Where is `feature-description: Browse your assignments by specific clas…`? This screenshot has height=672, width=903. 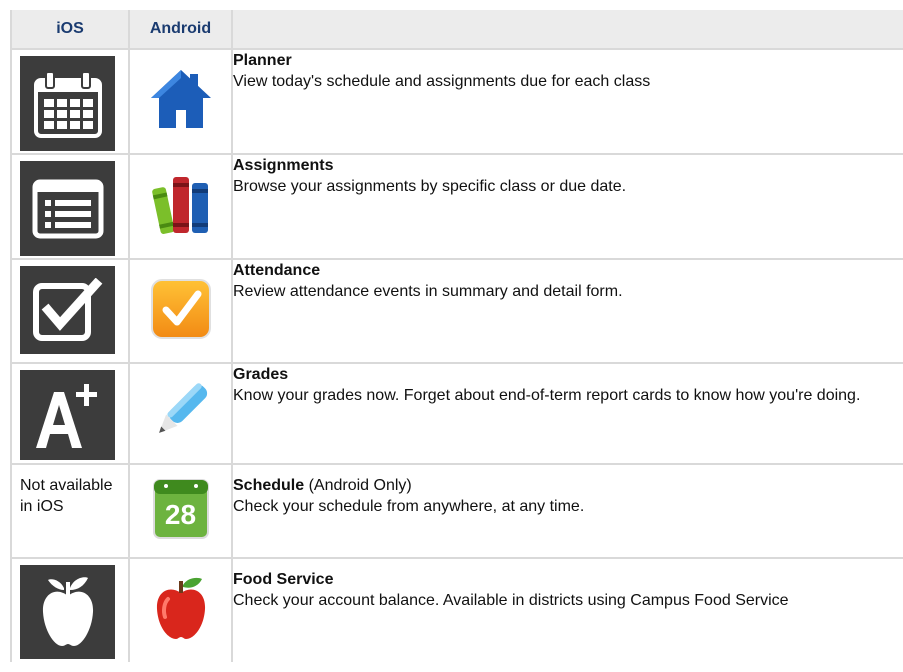
feature-description: Browse your assignments by specific clas… is located at coordinates (430, 186).